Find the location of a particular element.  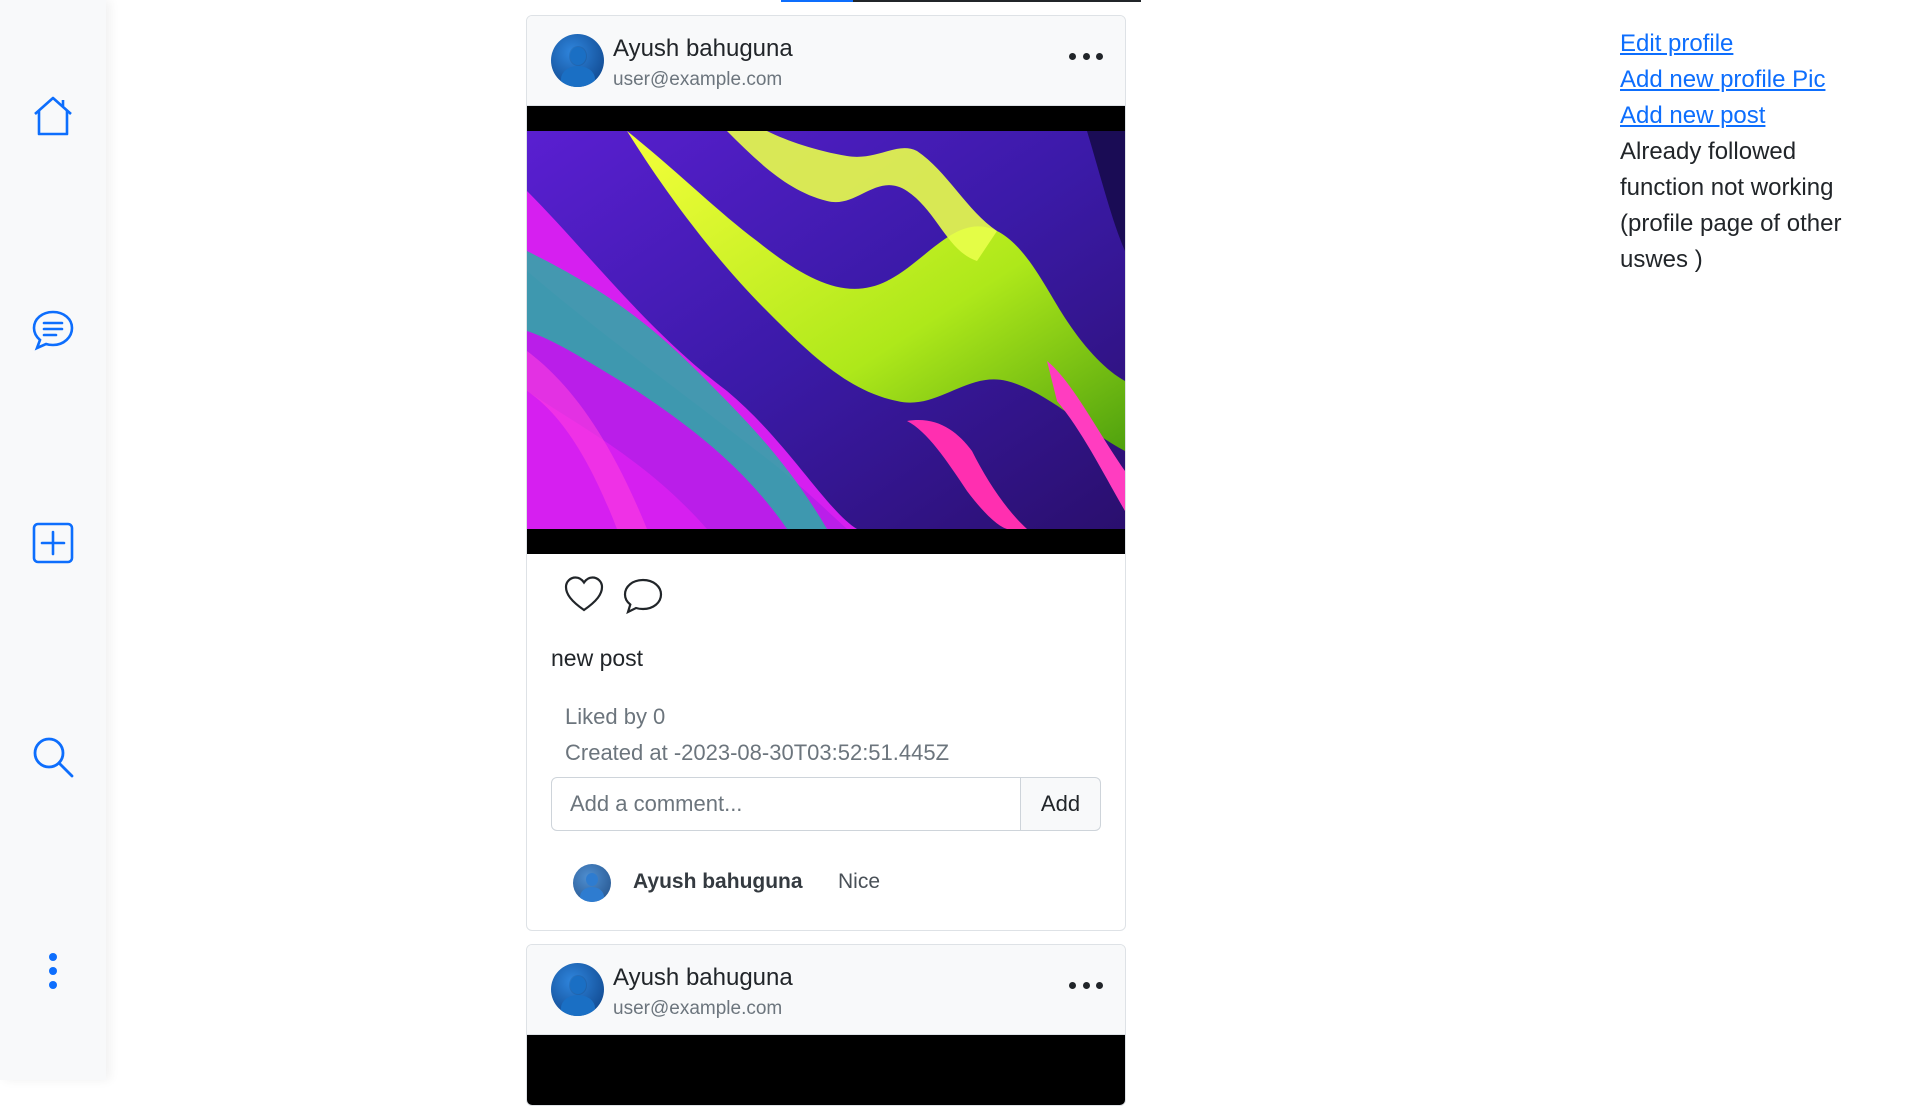

chat-icon is located at coordinates (53, 330).